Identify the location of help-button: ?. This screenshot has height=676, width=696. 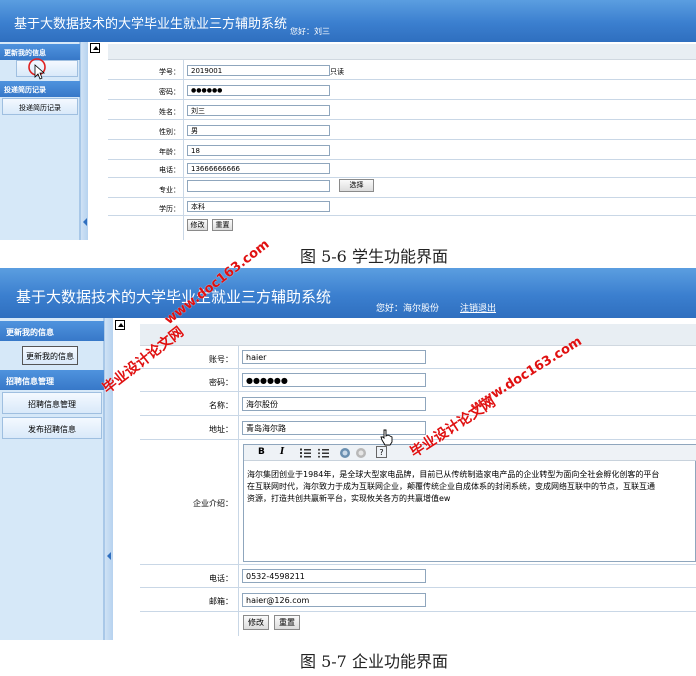
(381, 452).